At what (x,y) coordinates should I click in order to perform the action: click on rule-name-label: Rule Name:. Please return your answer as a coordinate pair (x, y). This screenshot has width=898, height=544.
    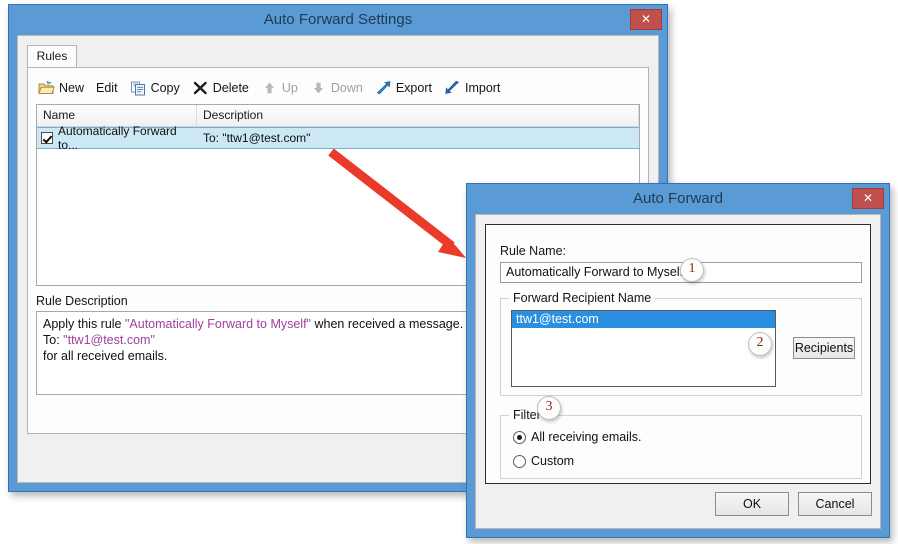
    Looking at the image, I should click on (533, 251).